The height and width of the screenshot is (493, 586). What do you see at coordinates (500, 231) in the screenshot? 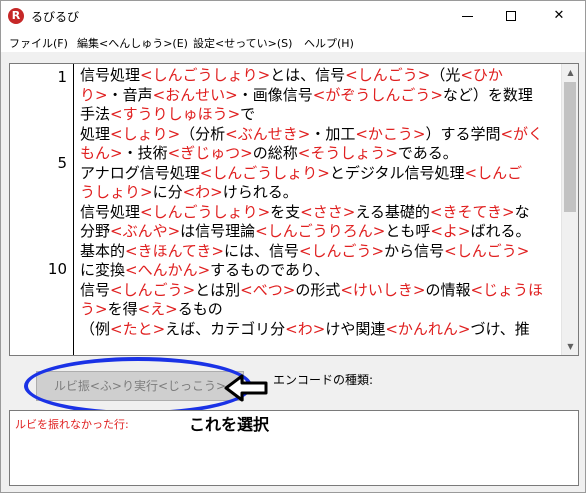
I see `body-text: ばれる。` at bounding box center [500, 231].